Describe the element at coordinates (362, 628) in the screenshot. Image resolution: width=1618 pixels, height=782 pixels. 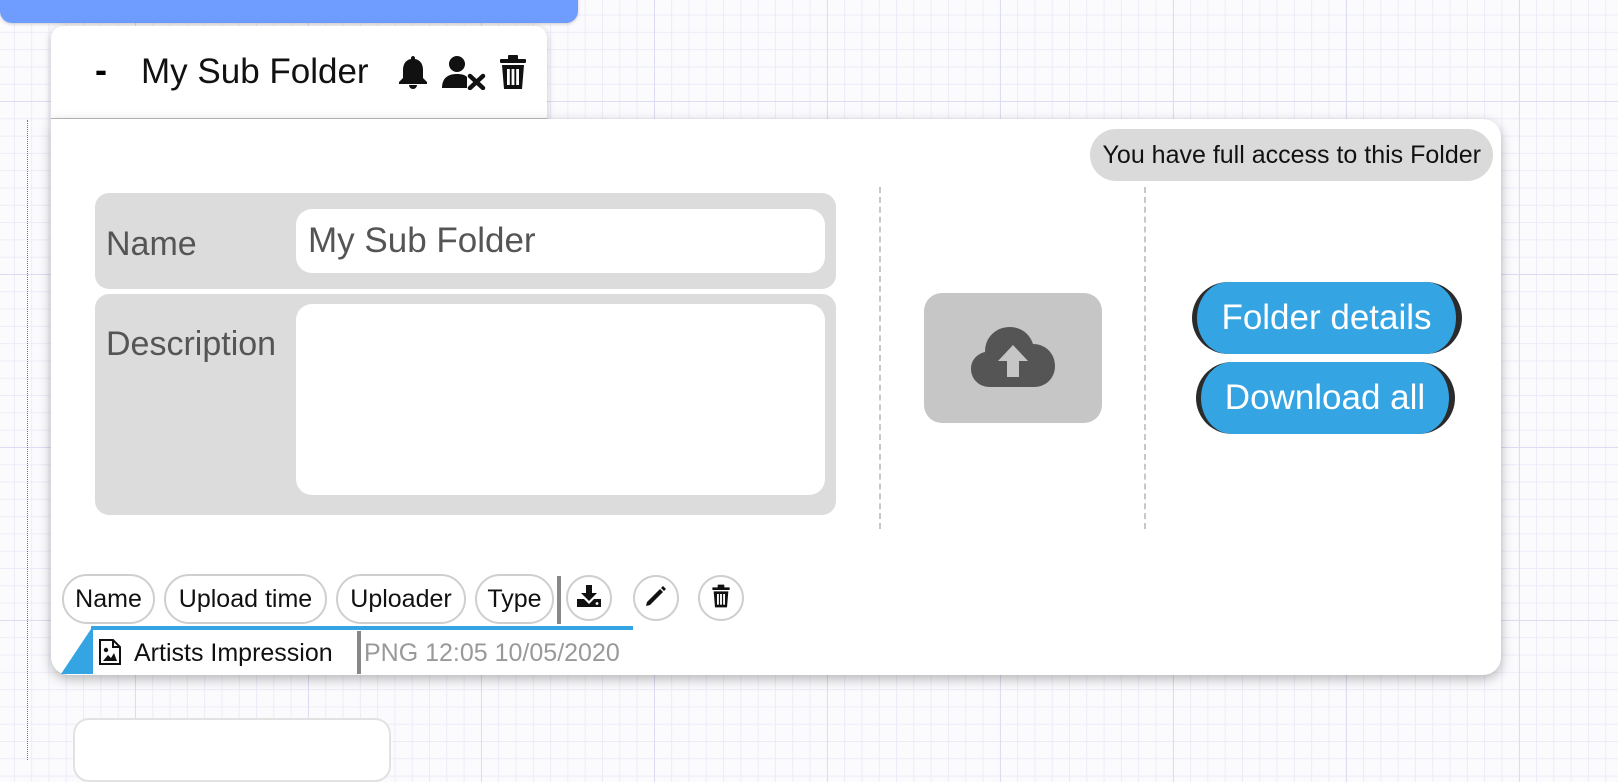
I see `row-highlight` at that location.